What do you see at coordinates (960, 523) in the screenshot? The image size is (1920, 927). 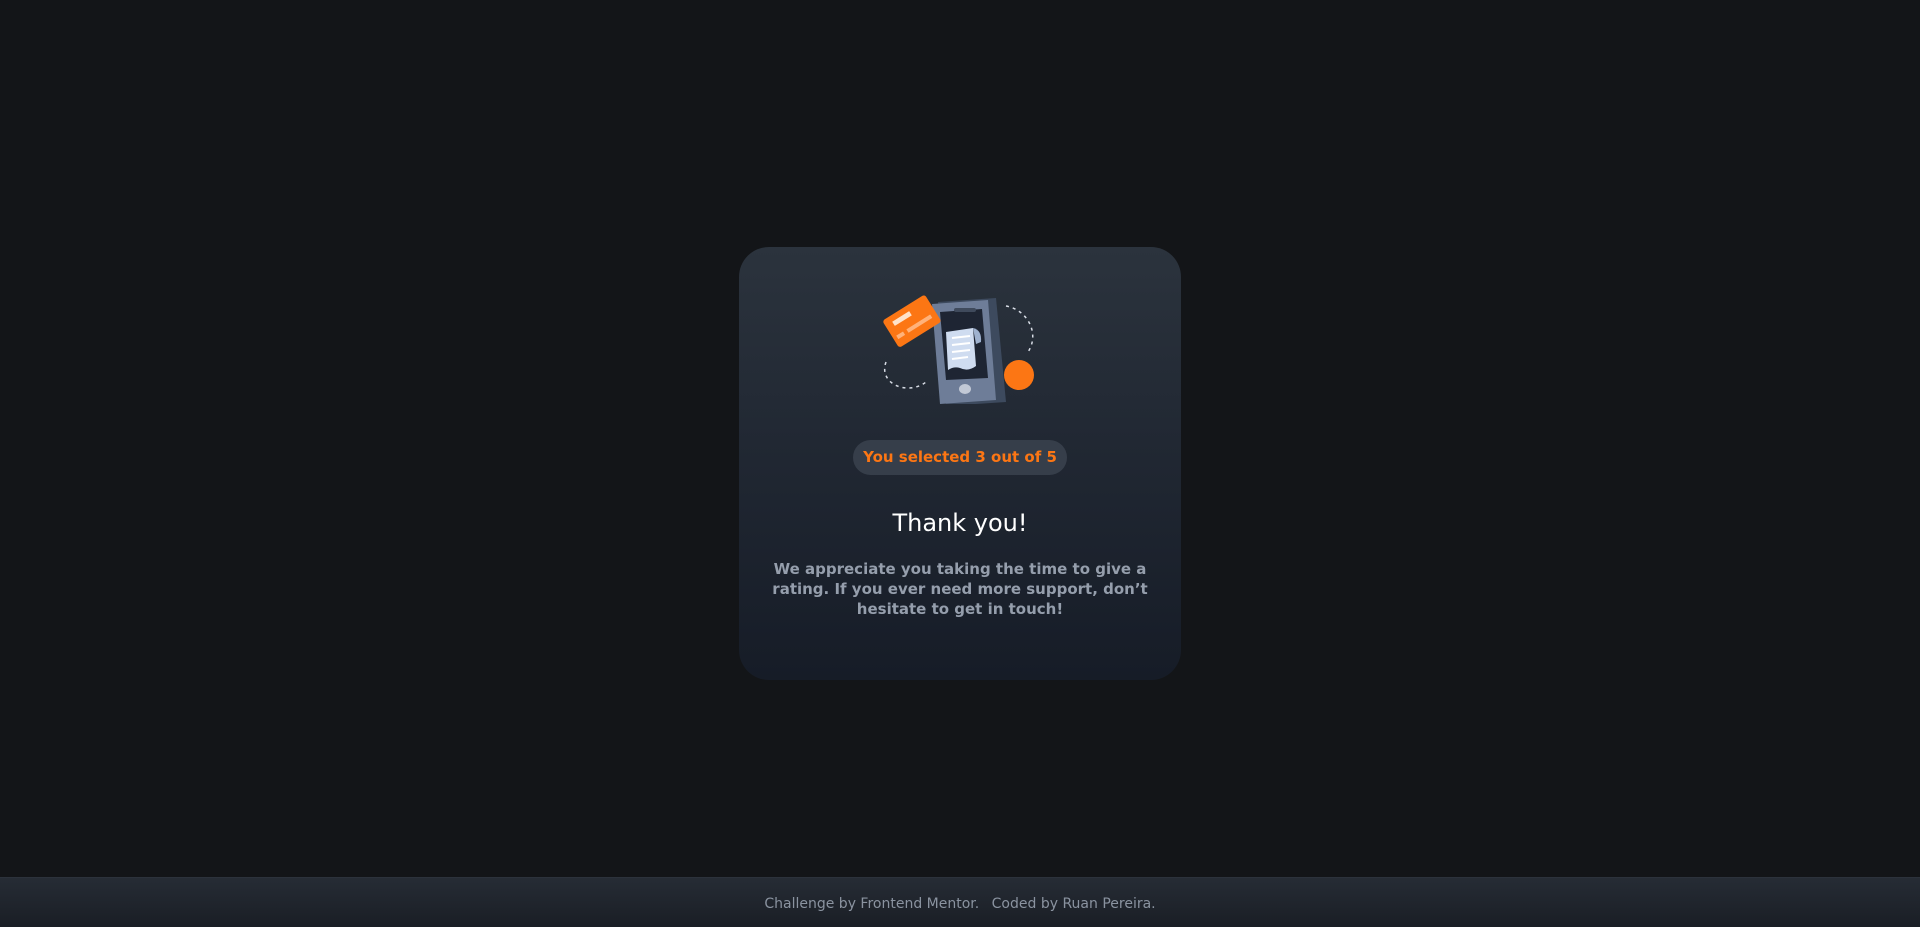 I see `thank-you-title: Thank you!` at bounding box center [960, 523].